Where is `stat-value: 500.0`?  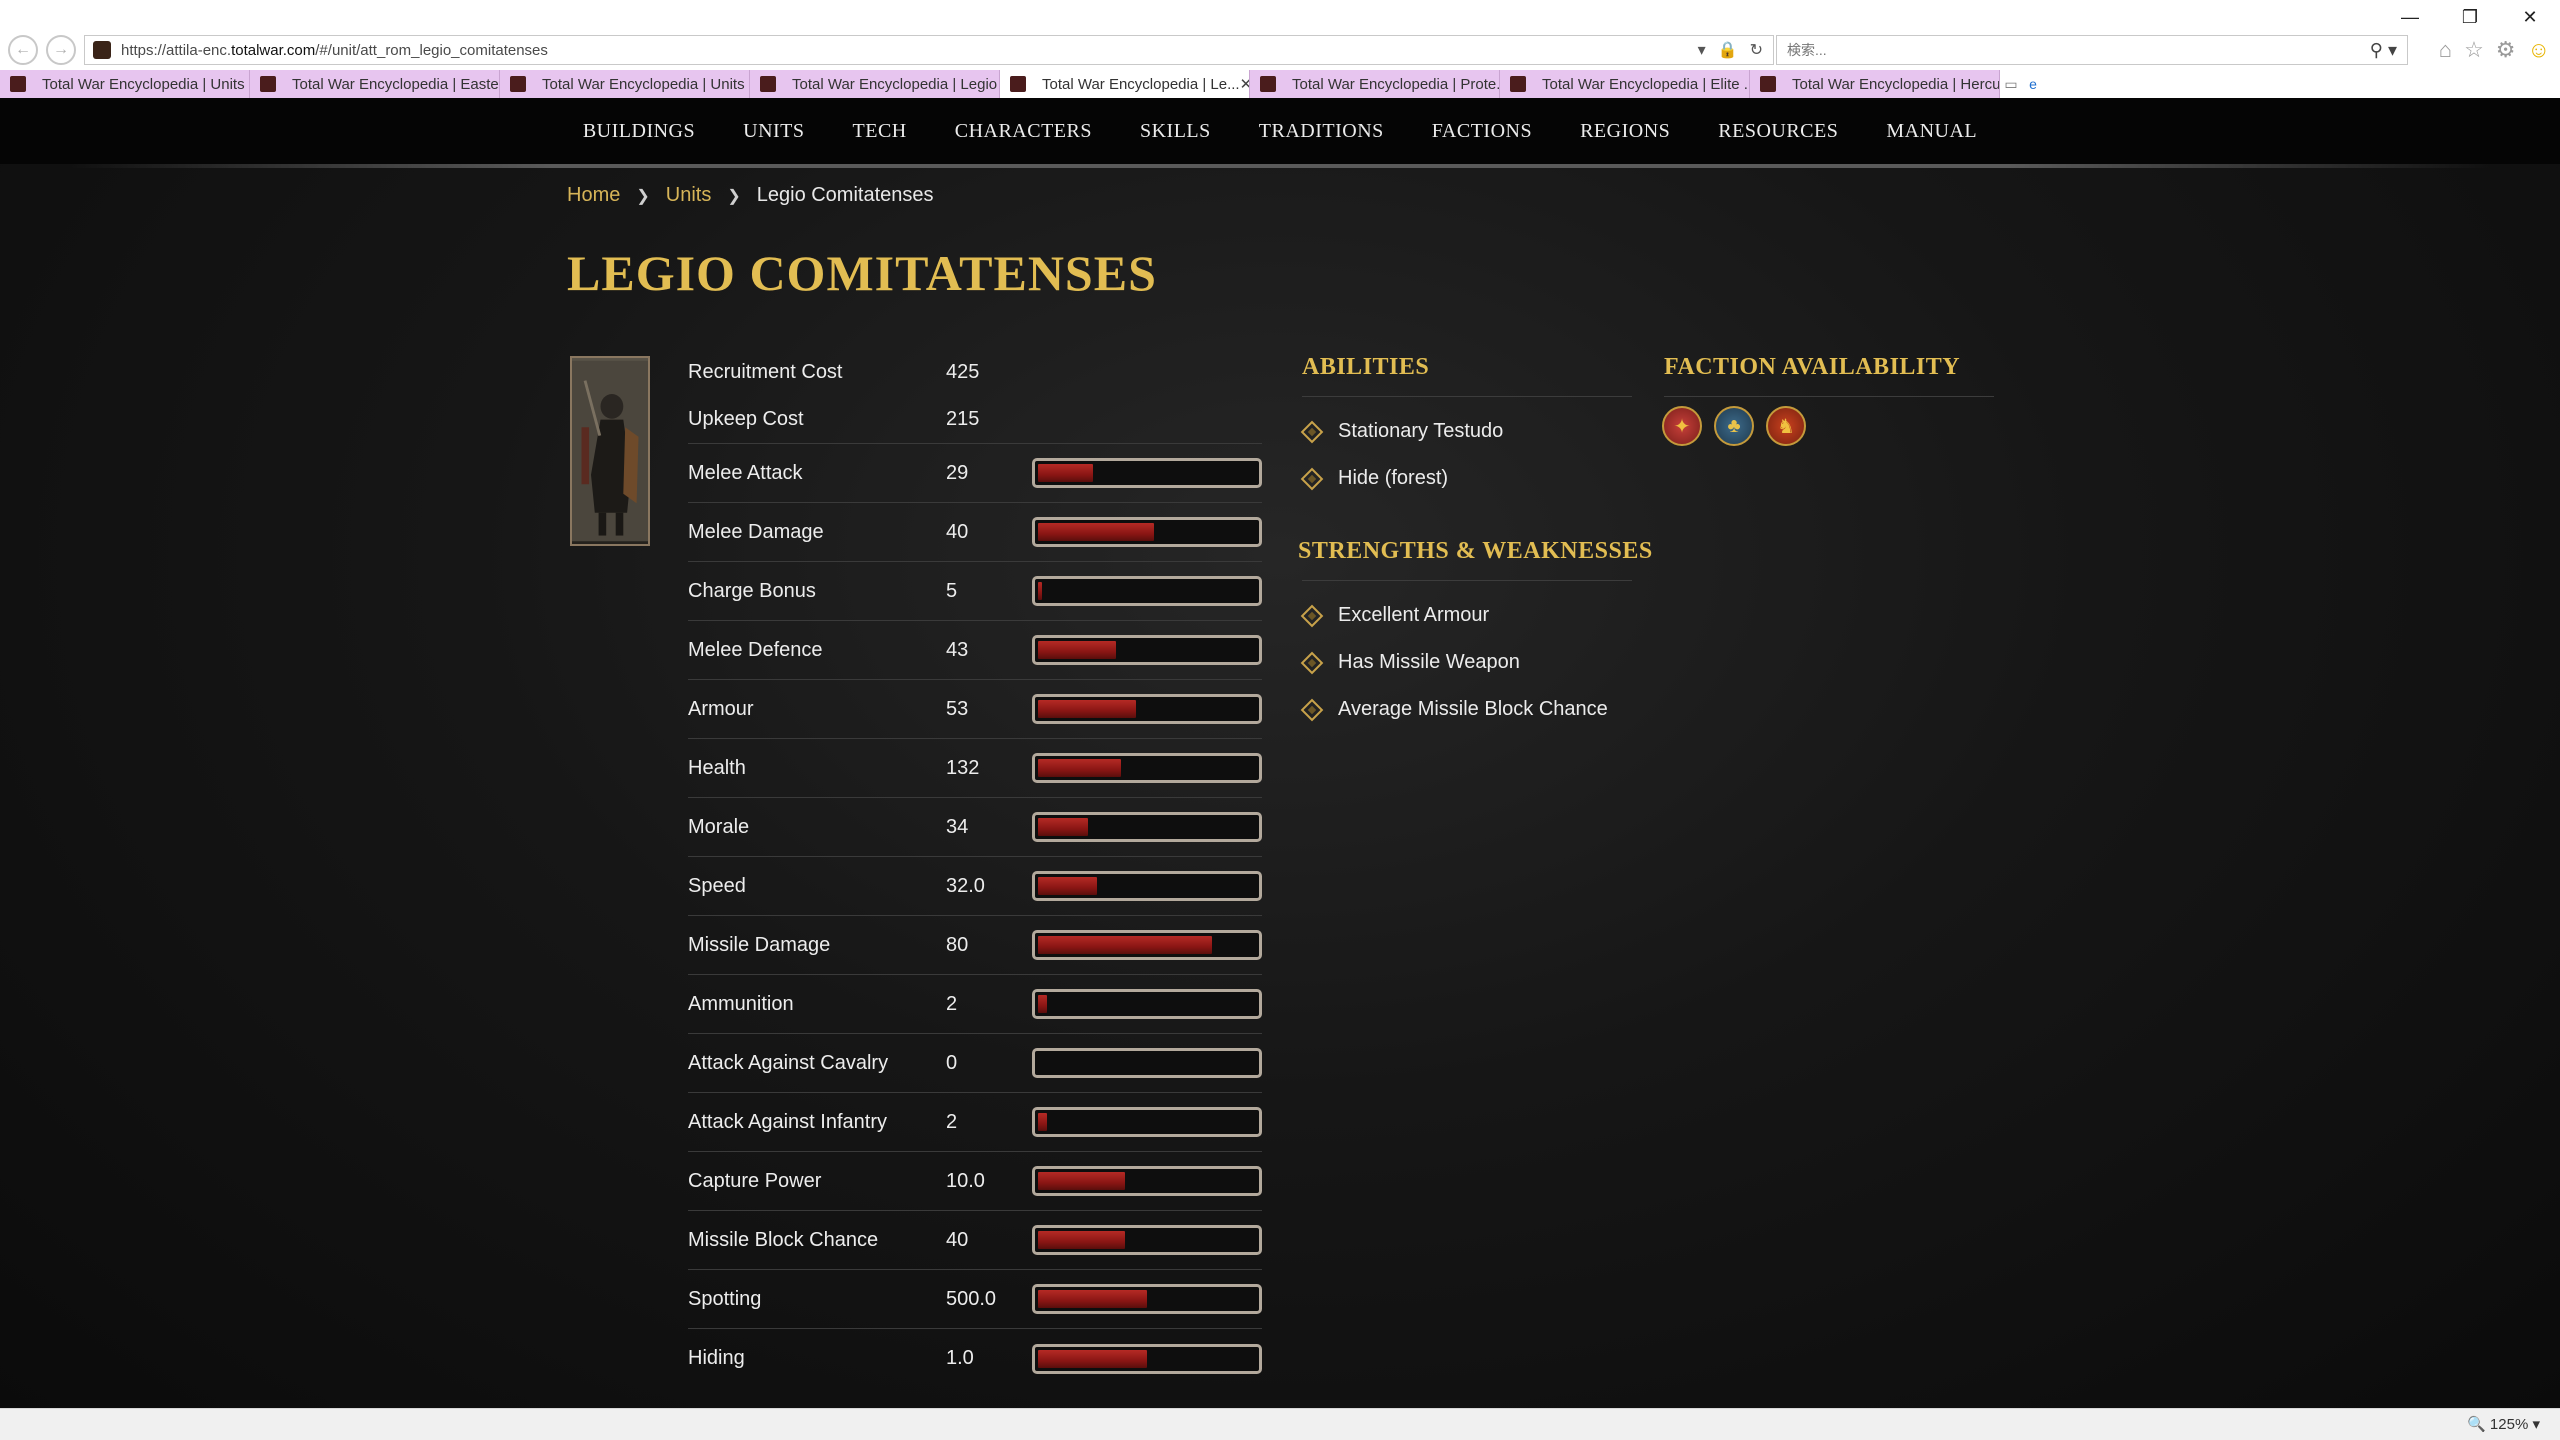
stat-value: 500.0 is located at coordinates (971, 1298).